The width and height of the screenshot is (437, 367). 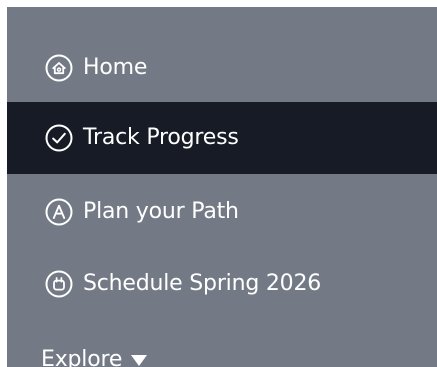 What do you see at coordinates (59, 212) in the screenshot?
I see `letter-a-circle-icon` at bounding box center [59, 212].